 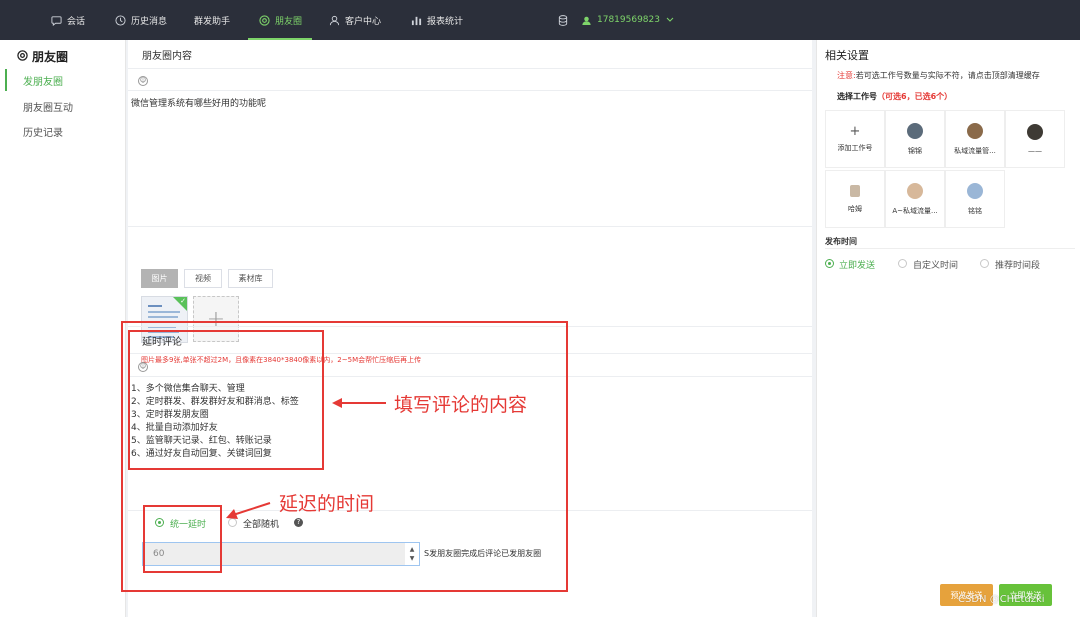 What do you see at coordinates (198, 102) in the screenshot?
I see `post-content-textarea: 微信管理系统有哪些好用的功能呢` at bounding box center [198, 102].